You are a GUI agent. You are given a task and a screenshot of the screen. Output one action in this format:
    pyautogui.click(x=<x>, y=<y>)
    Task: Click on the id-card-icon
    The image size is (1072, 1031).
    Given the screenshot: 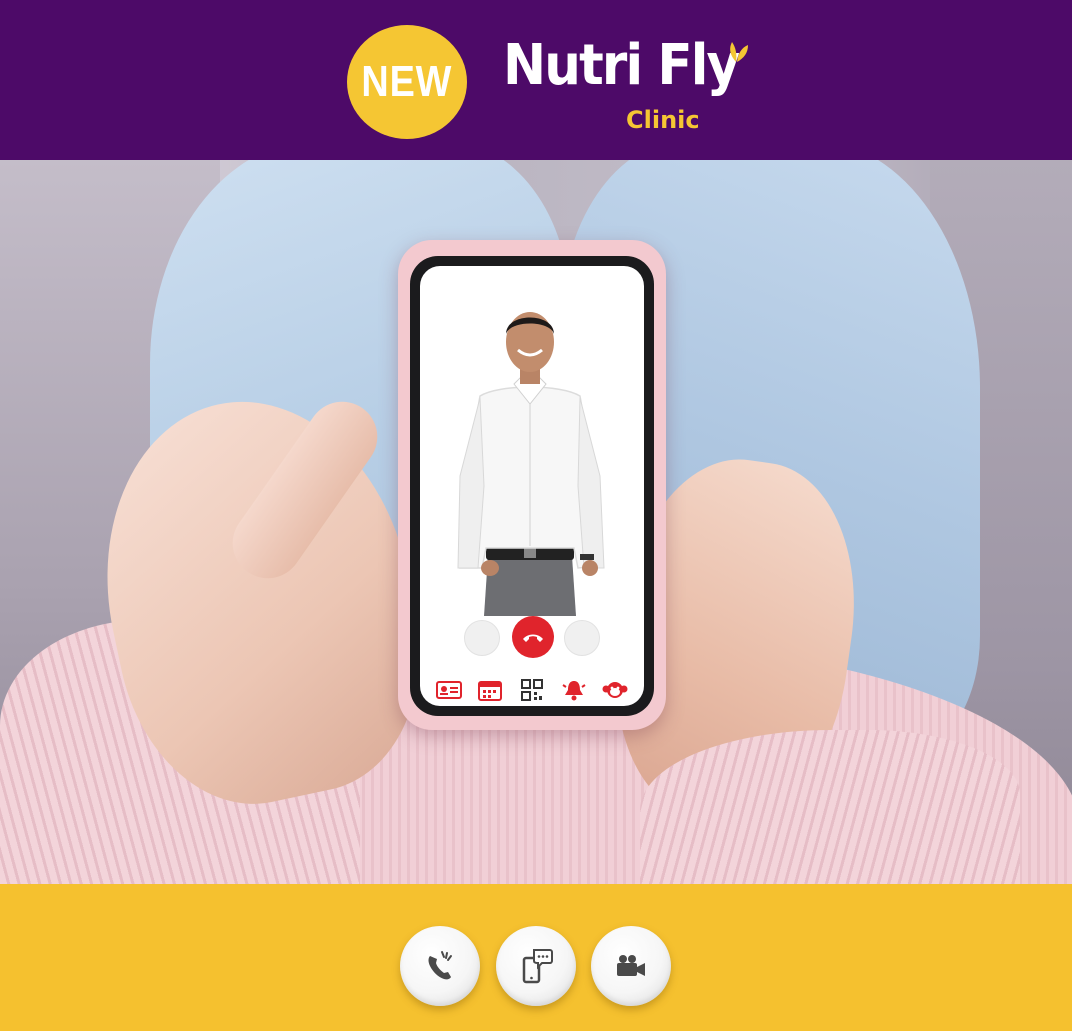 What is the action you would take?
    pyautogui.click(x=448, y=690)
    